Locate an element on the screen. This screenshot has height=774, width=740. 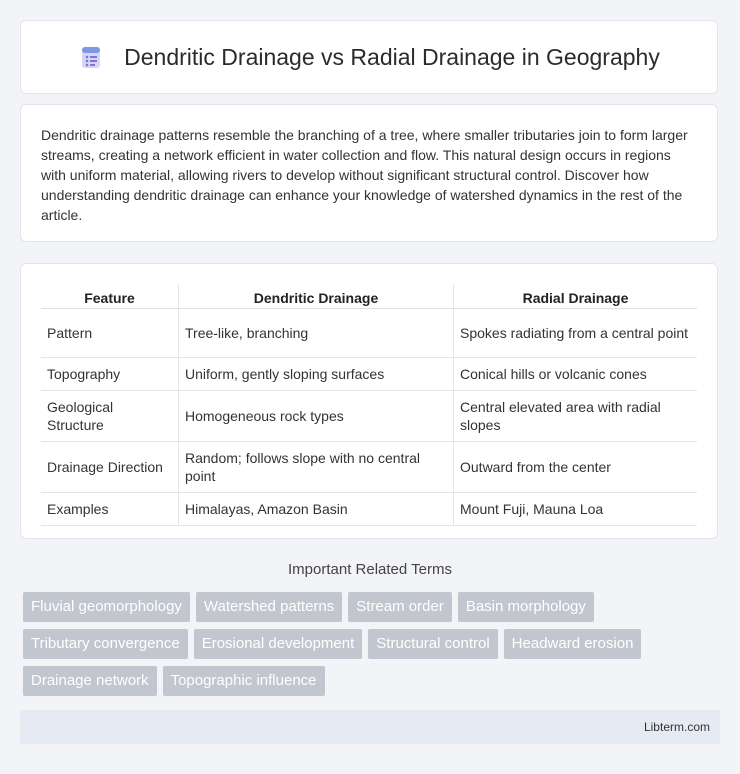
table-cell: Examples is located at coordinates (110, 509).